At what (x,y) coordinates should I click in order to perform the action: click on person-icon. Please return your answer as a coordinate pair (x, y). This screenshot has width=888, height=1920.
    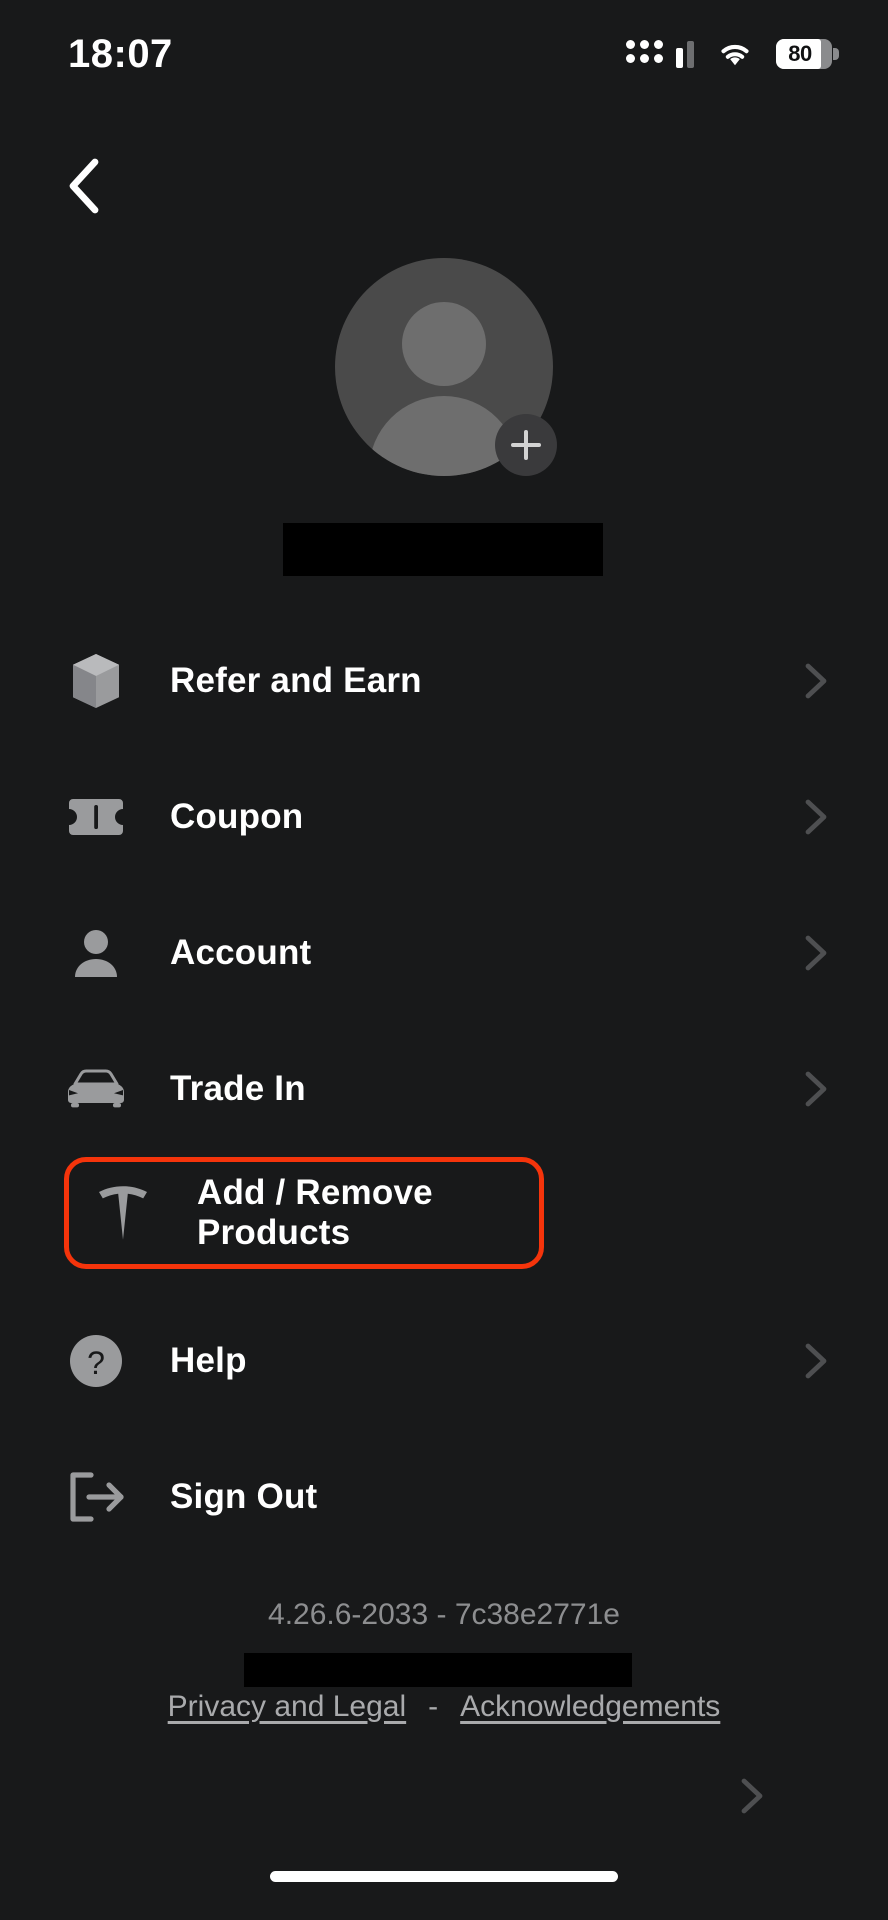
    Looking at the image, I should click on (96, 953).